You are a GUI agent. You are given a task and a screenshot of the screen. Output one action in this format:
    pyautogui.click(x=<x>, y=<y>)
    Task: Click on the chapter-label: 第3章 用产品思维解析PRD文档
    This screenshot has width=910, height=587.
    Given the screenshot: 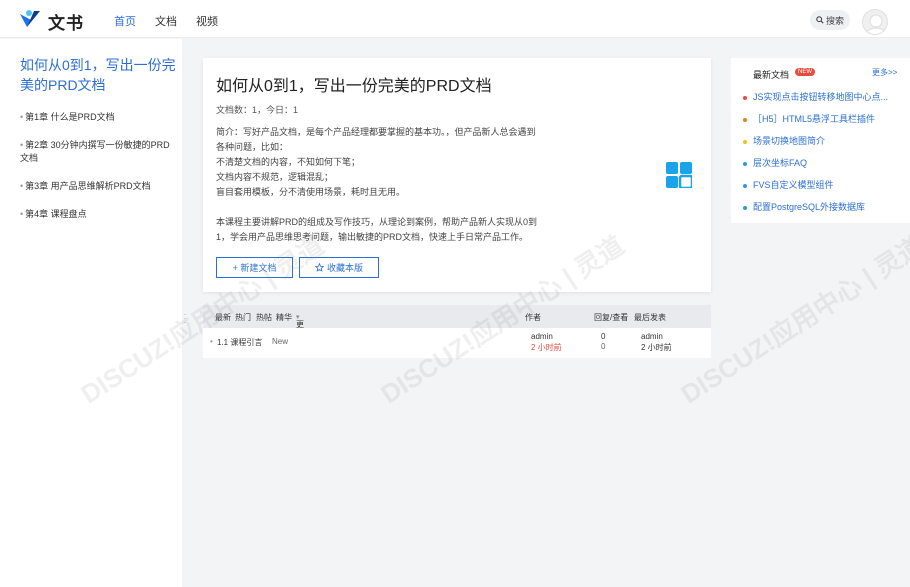 What is the action you would take?
    pyautogui.click(x=88, y=186)
    